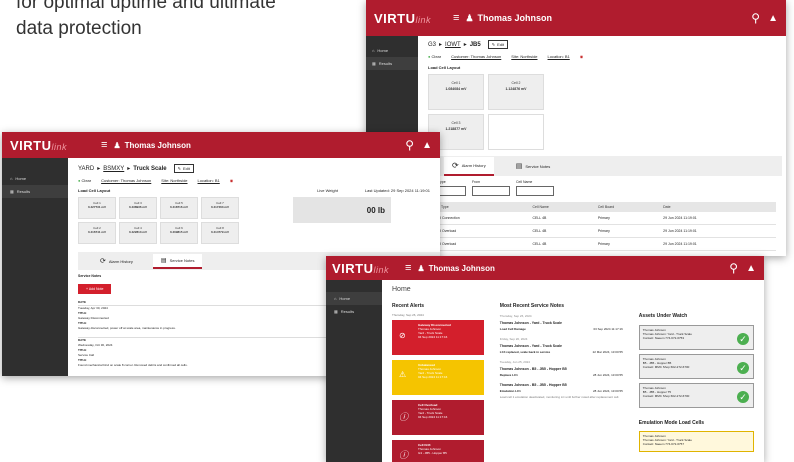 This screenshot has height=462, width=794. What do you see at coordinates (113, 169) in the screenshot?
I see `breadcrumb-item: BSMXY` at bounding box center [113, 169].